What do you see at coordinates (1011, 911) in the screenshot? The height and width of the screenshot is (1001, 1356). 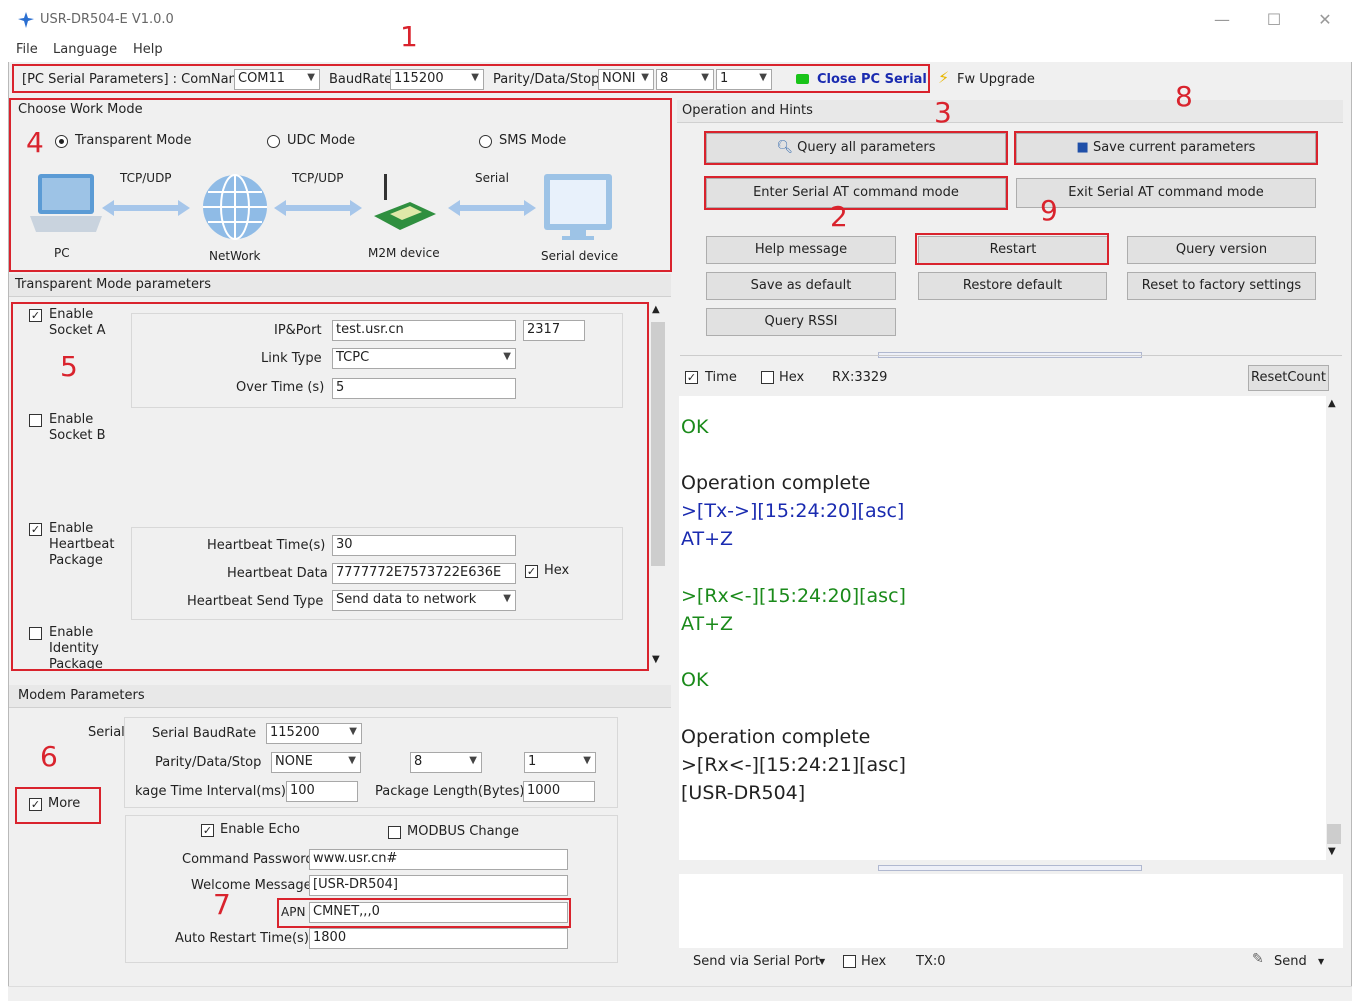 I see `send-input` at bounding box center [1011, 911].